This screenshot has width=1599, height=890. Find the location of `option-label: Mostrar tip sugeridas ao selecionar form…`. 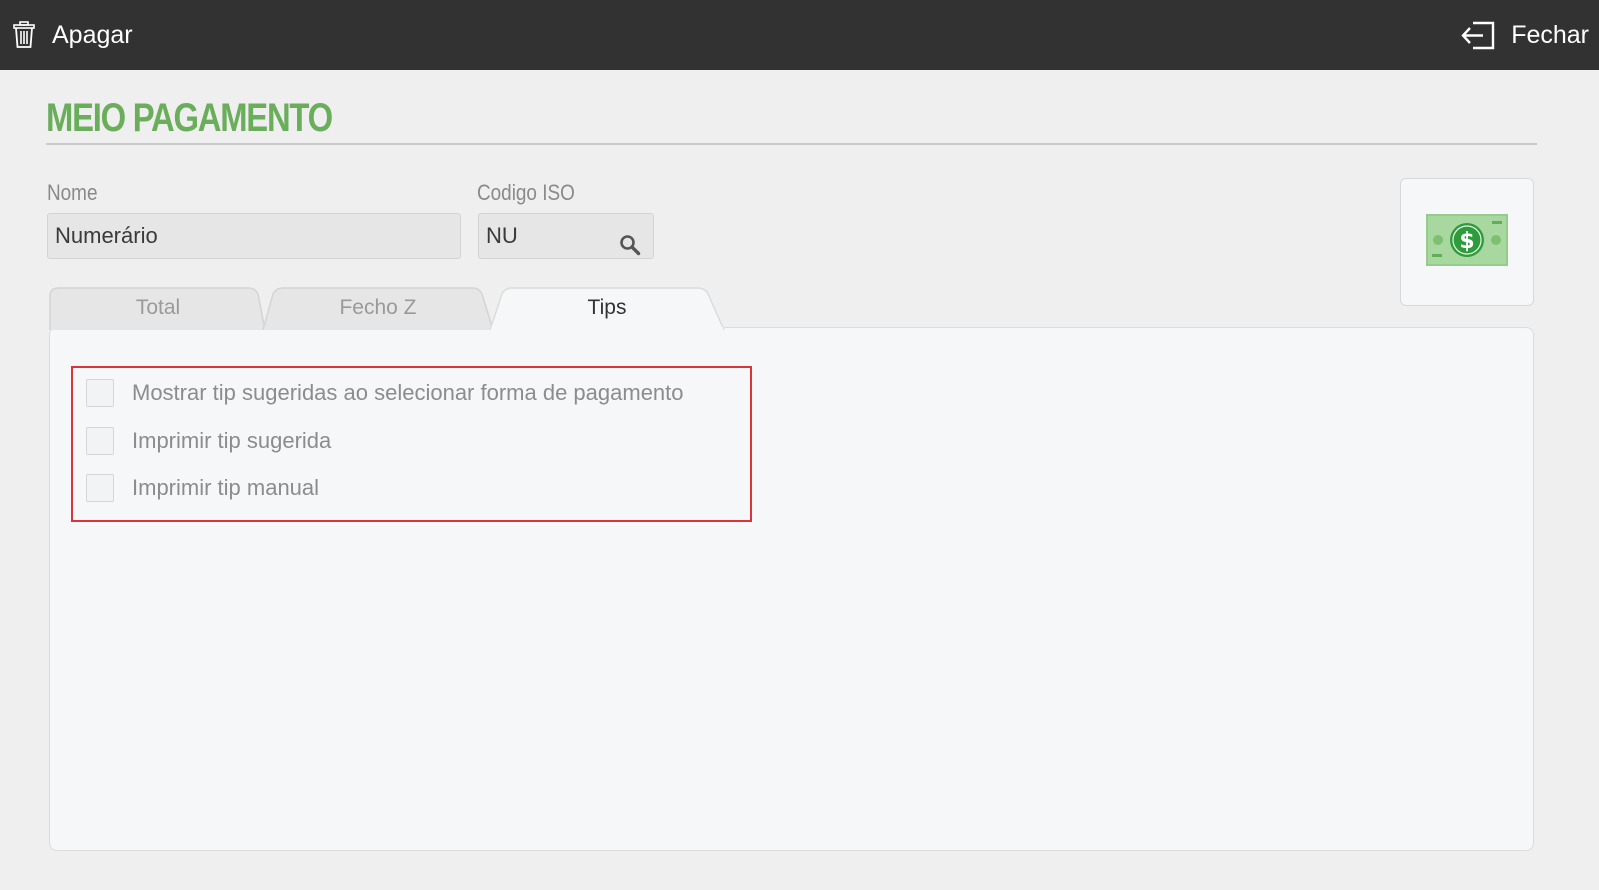

option-label: Mostrar tip sugeridas ao selecionar form… is located at coordinates (408, 392).